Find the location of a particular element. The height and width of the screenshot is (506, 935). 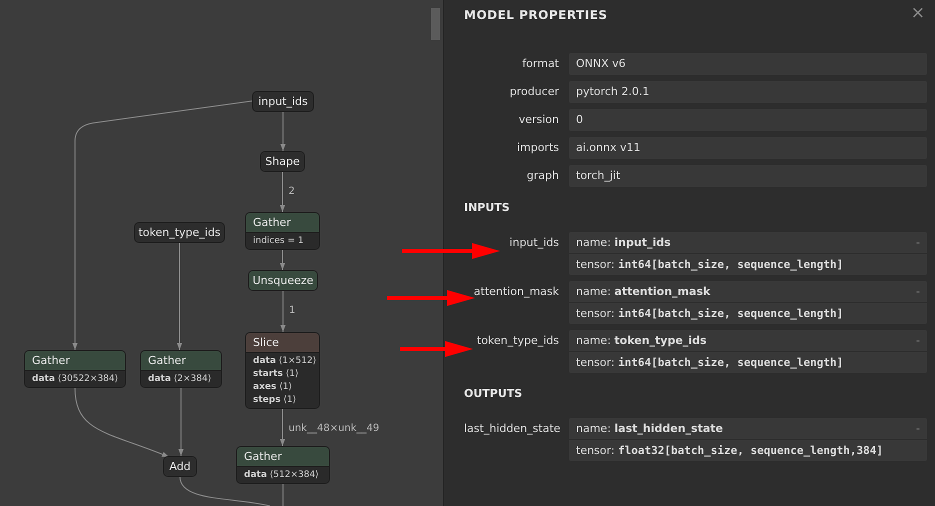

property-value: torch_jit is located at coordinates (748, 176).